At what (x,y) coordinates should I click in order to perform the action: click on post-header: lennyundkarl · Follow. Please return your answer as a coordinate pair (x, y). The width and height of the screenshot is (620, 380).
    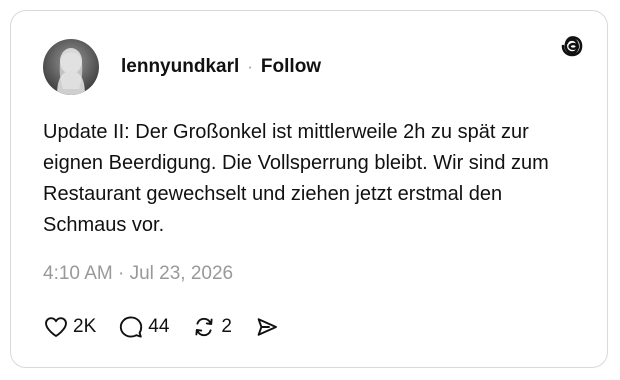
    Looking at the image, I should click on (182, 67).